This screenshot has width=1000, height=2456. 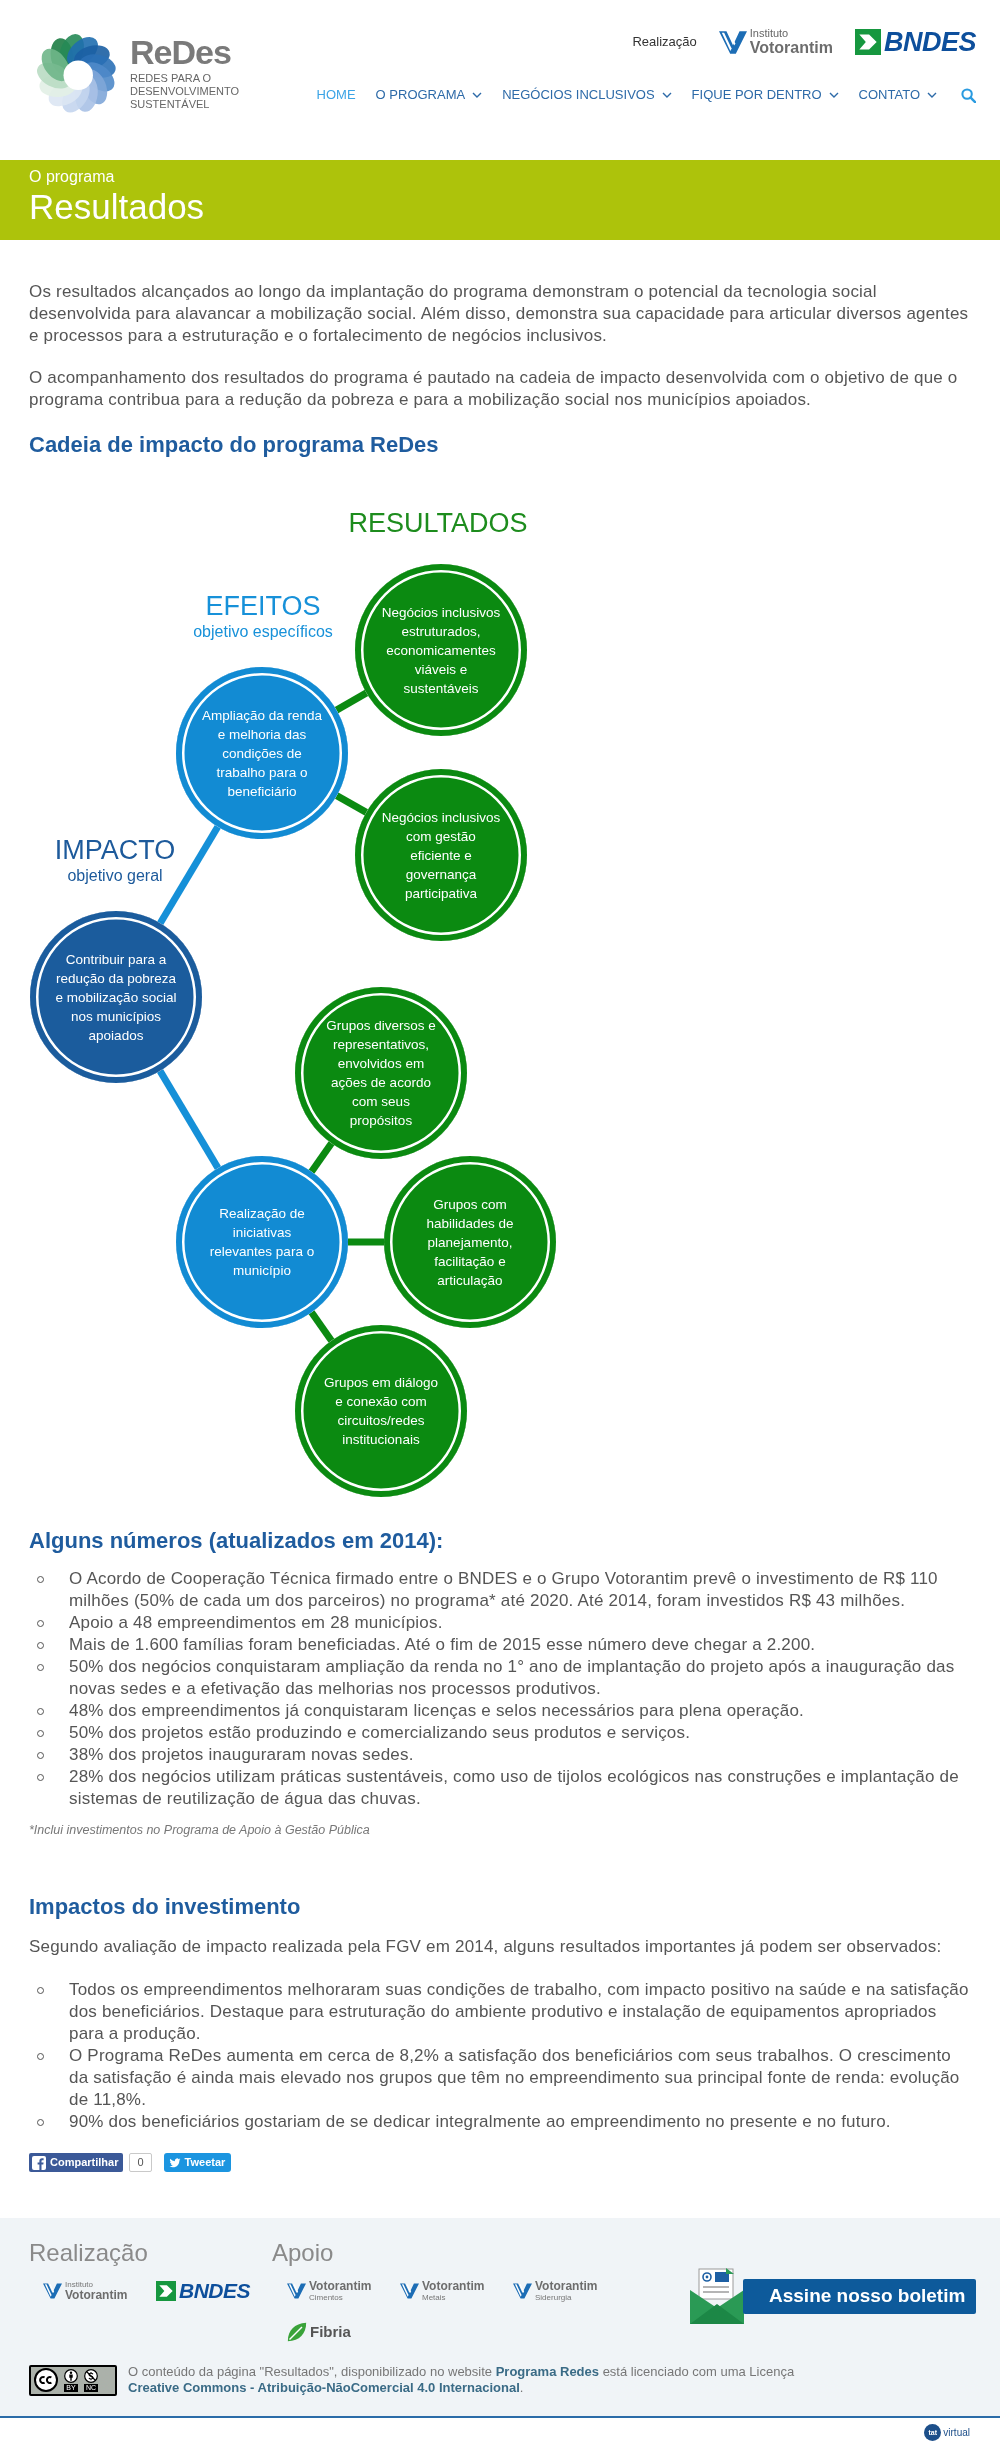 I want to click on logo-tagline: REDES PARA O DESENVOLVIMENTO SUSTENTÁVEL, so click(x=185, y=91).